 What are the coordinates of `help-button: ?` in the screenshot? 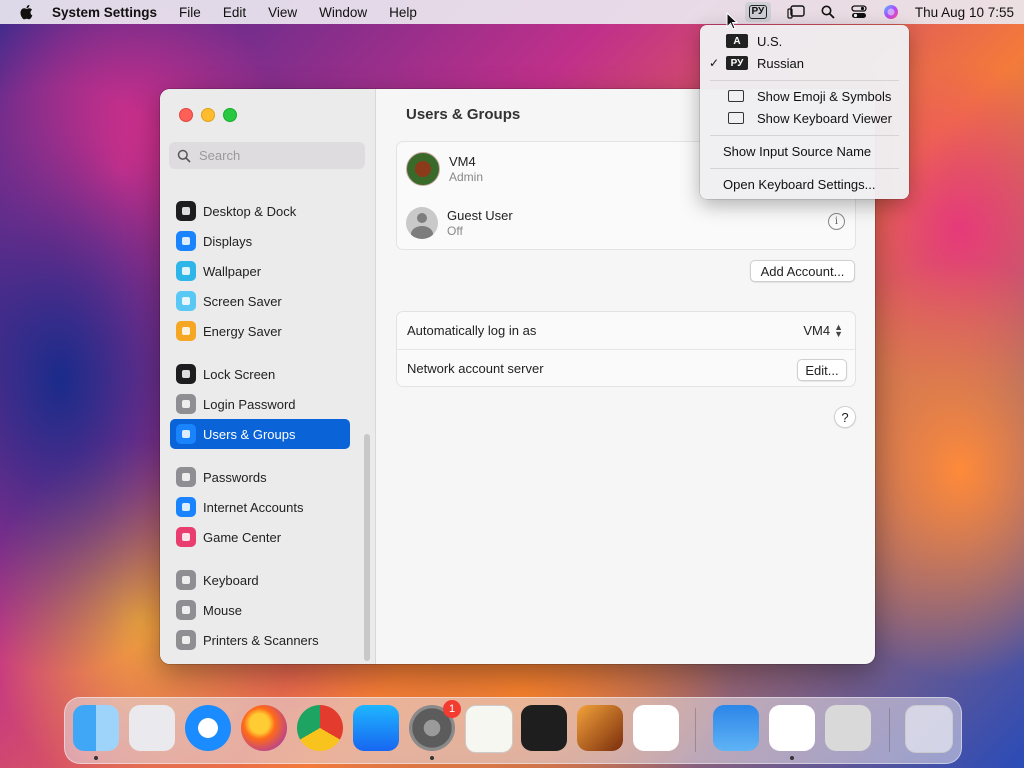 It's located at (845, 417).